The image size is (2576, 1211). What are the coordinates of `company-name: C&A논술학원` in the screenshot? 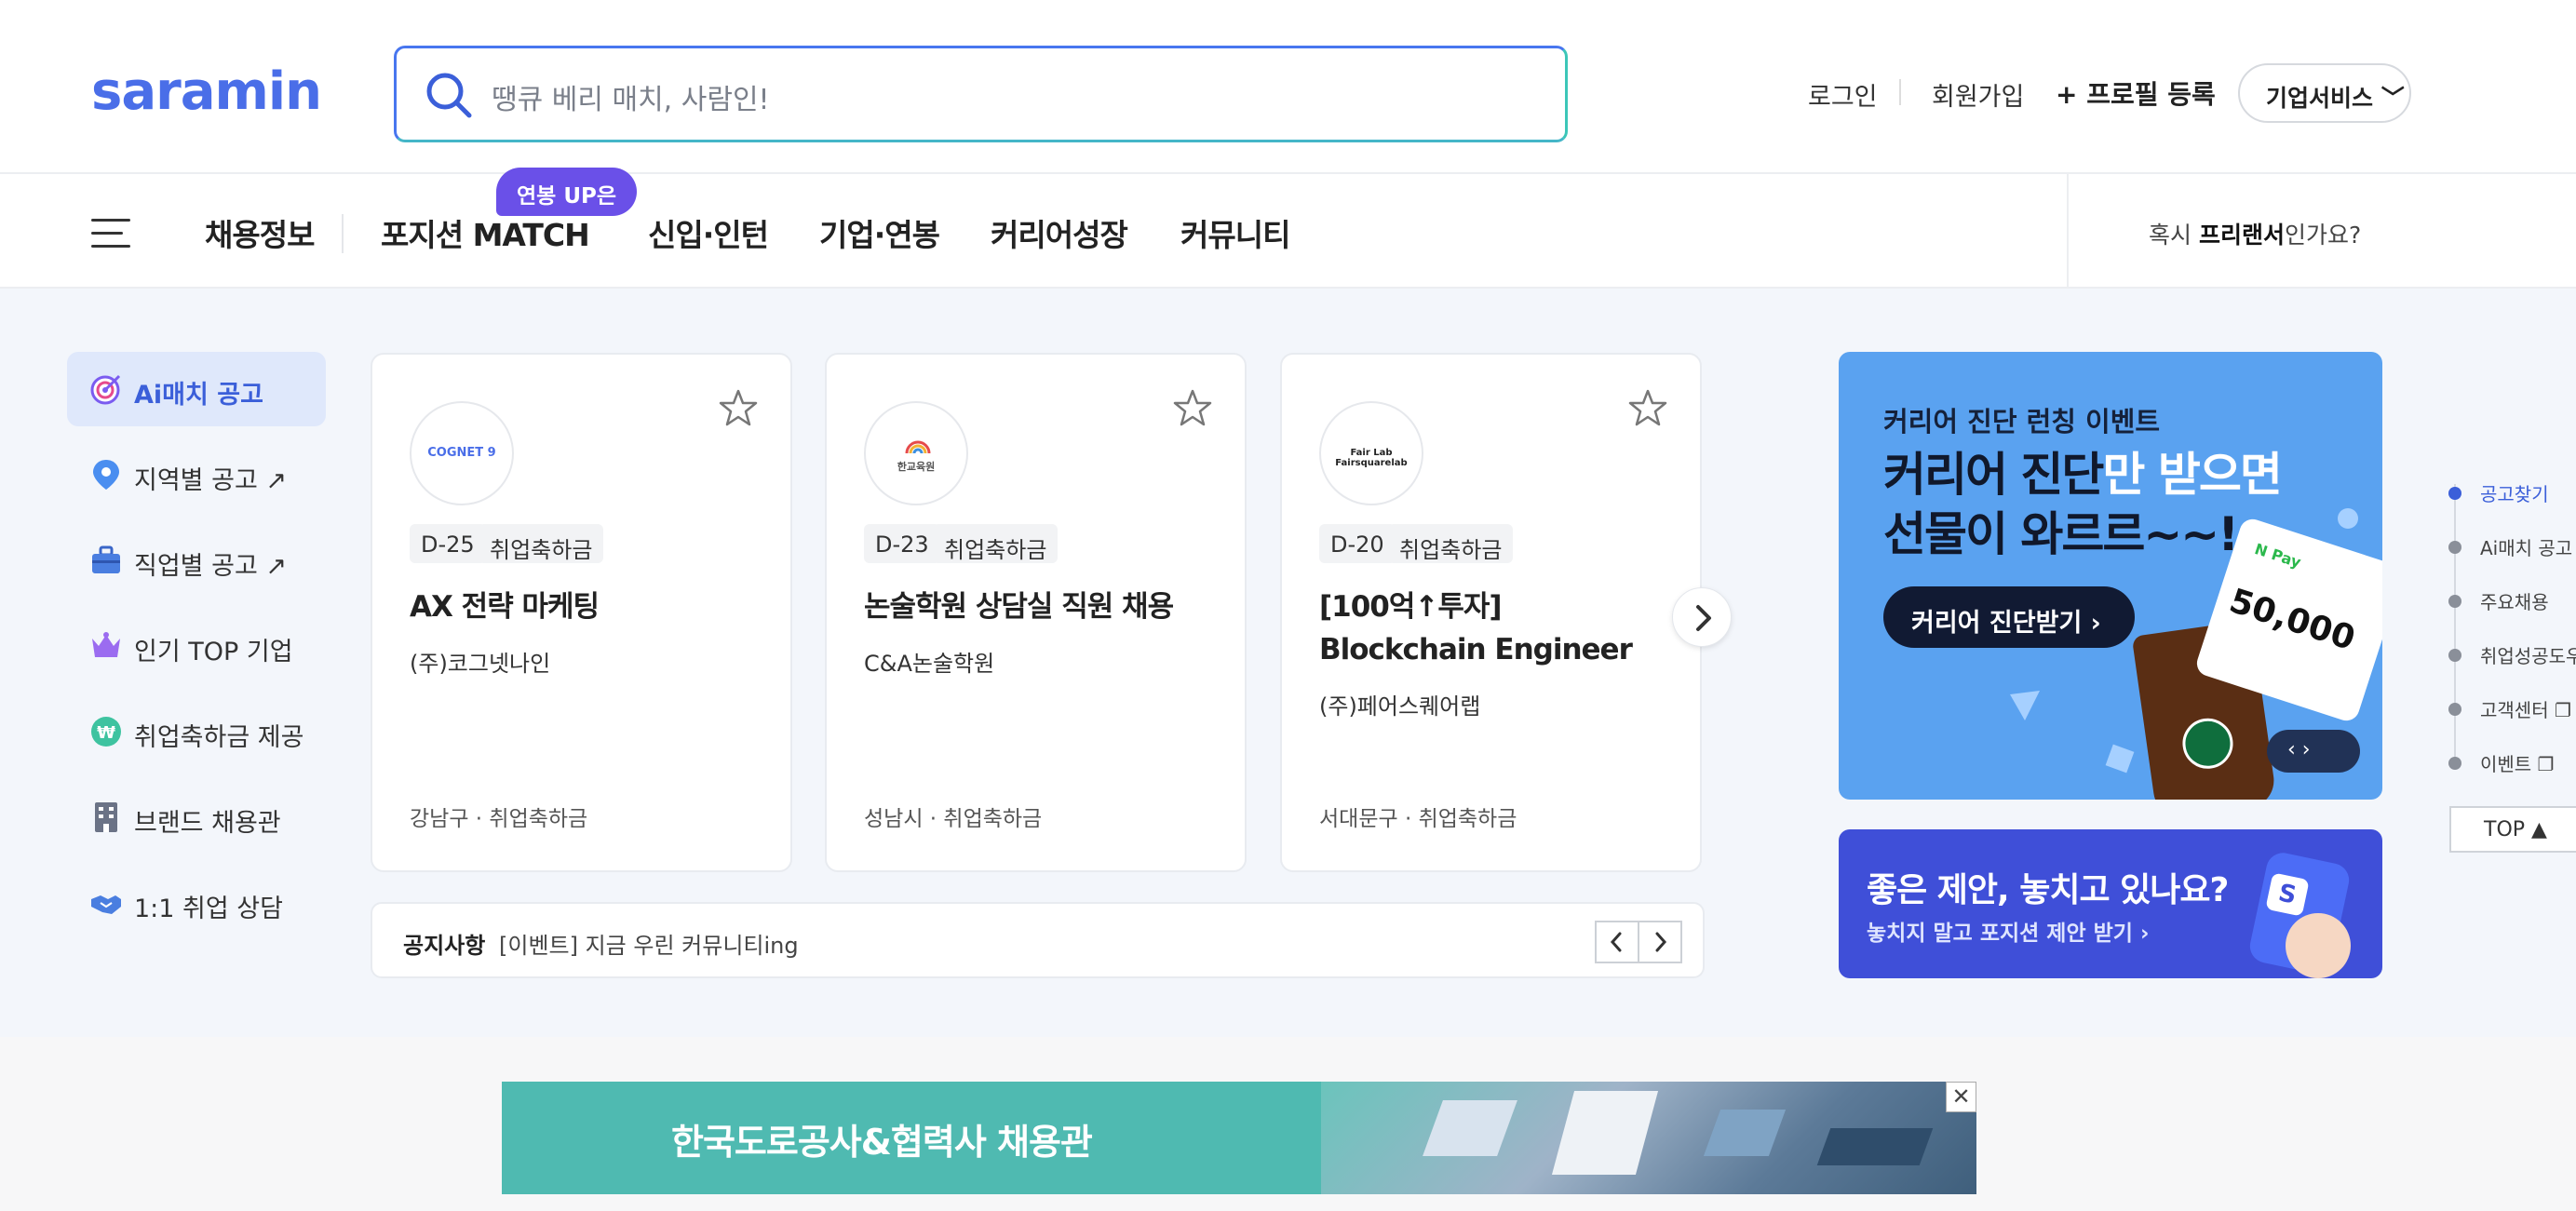 It's located at (929, 662).